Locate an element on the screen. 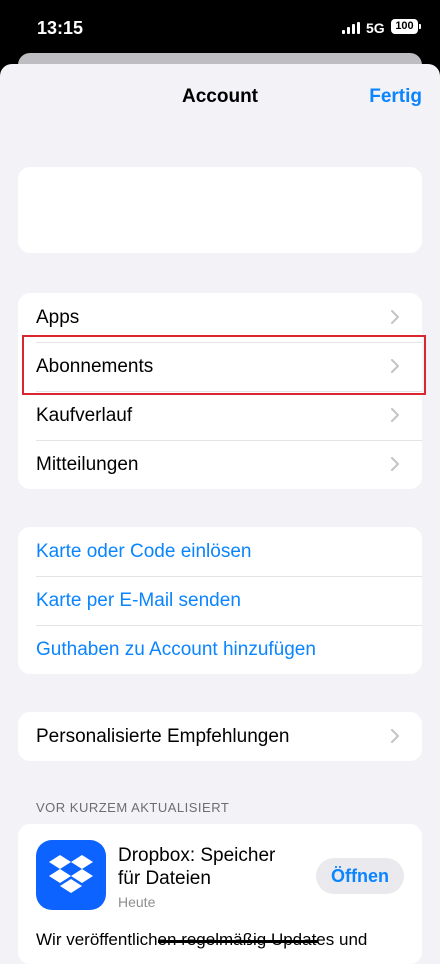 Image resolution: width=440 pixels, height=964 pixels. app-update-date: Heute is located at coordinates (137, 902).